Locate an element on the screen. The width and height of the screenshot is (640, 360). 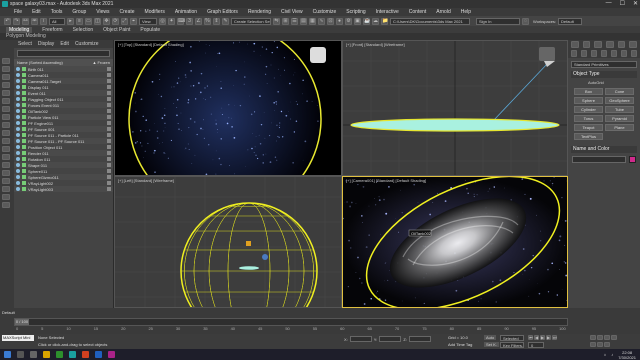
move-icon: ✥ is located at coordinates (106, 21).